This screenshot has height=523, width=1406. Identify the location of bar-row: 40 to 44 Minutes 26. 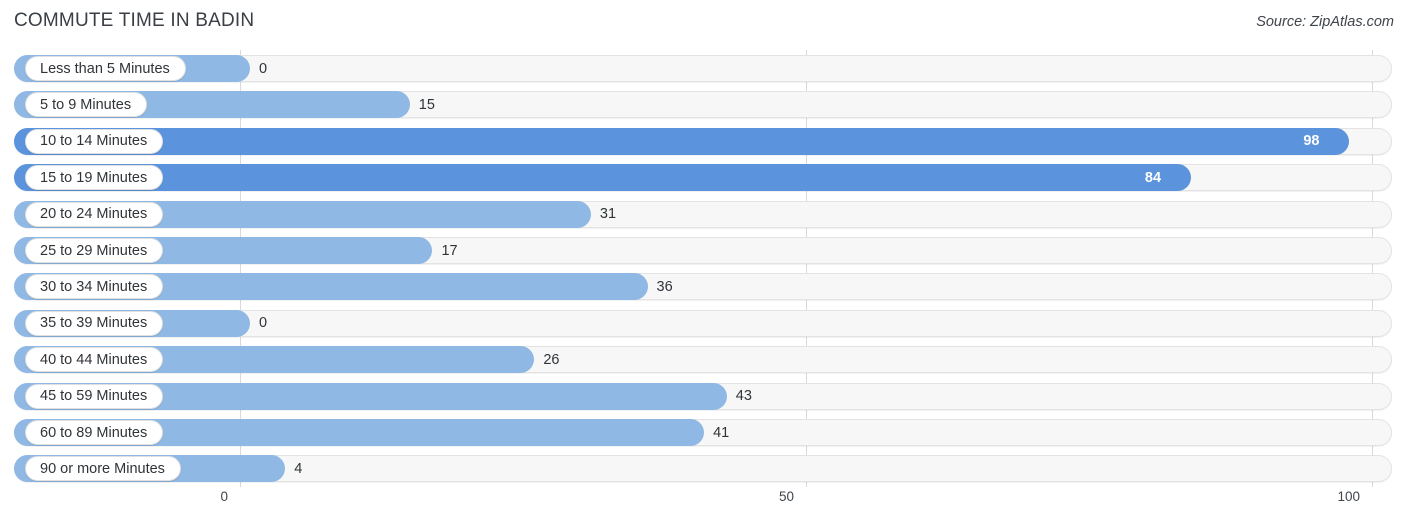
(703, 360).